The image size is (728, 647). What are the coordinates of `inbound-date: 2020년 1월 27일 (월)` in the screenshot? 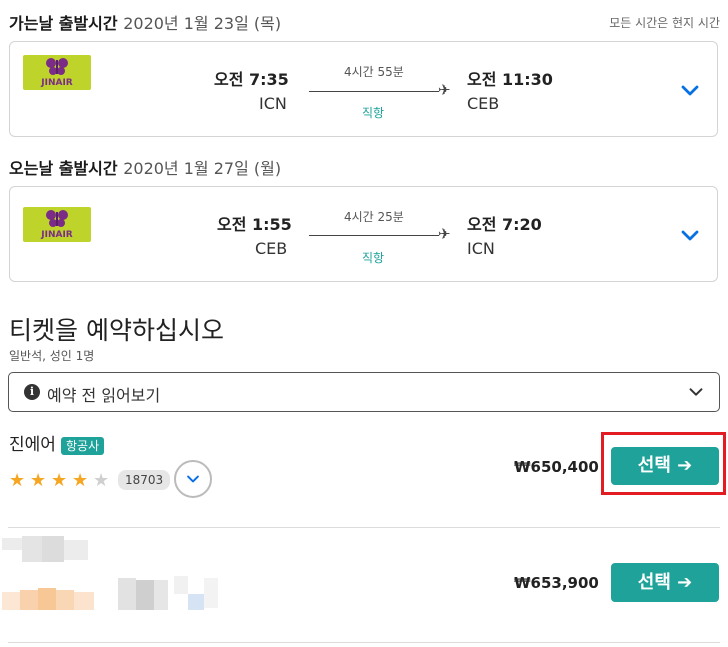 It's located at (202, 168).